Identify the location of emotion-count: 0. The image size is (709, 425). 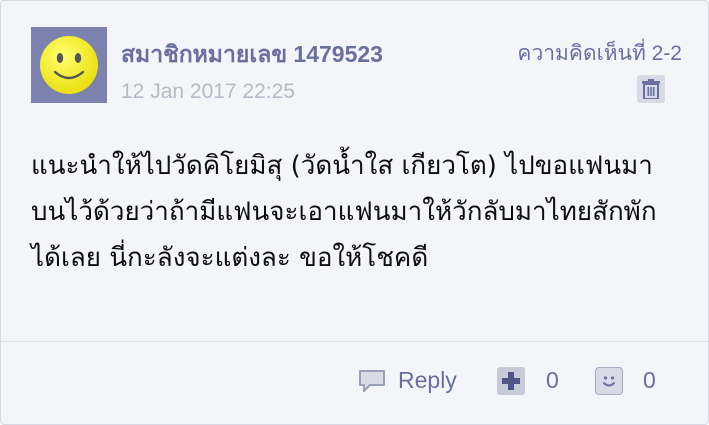
(649, 380).